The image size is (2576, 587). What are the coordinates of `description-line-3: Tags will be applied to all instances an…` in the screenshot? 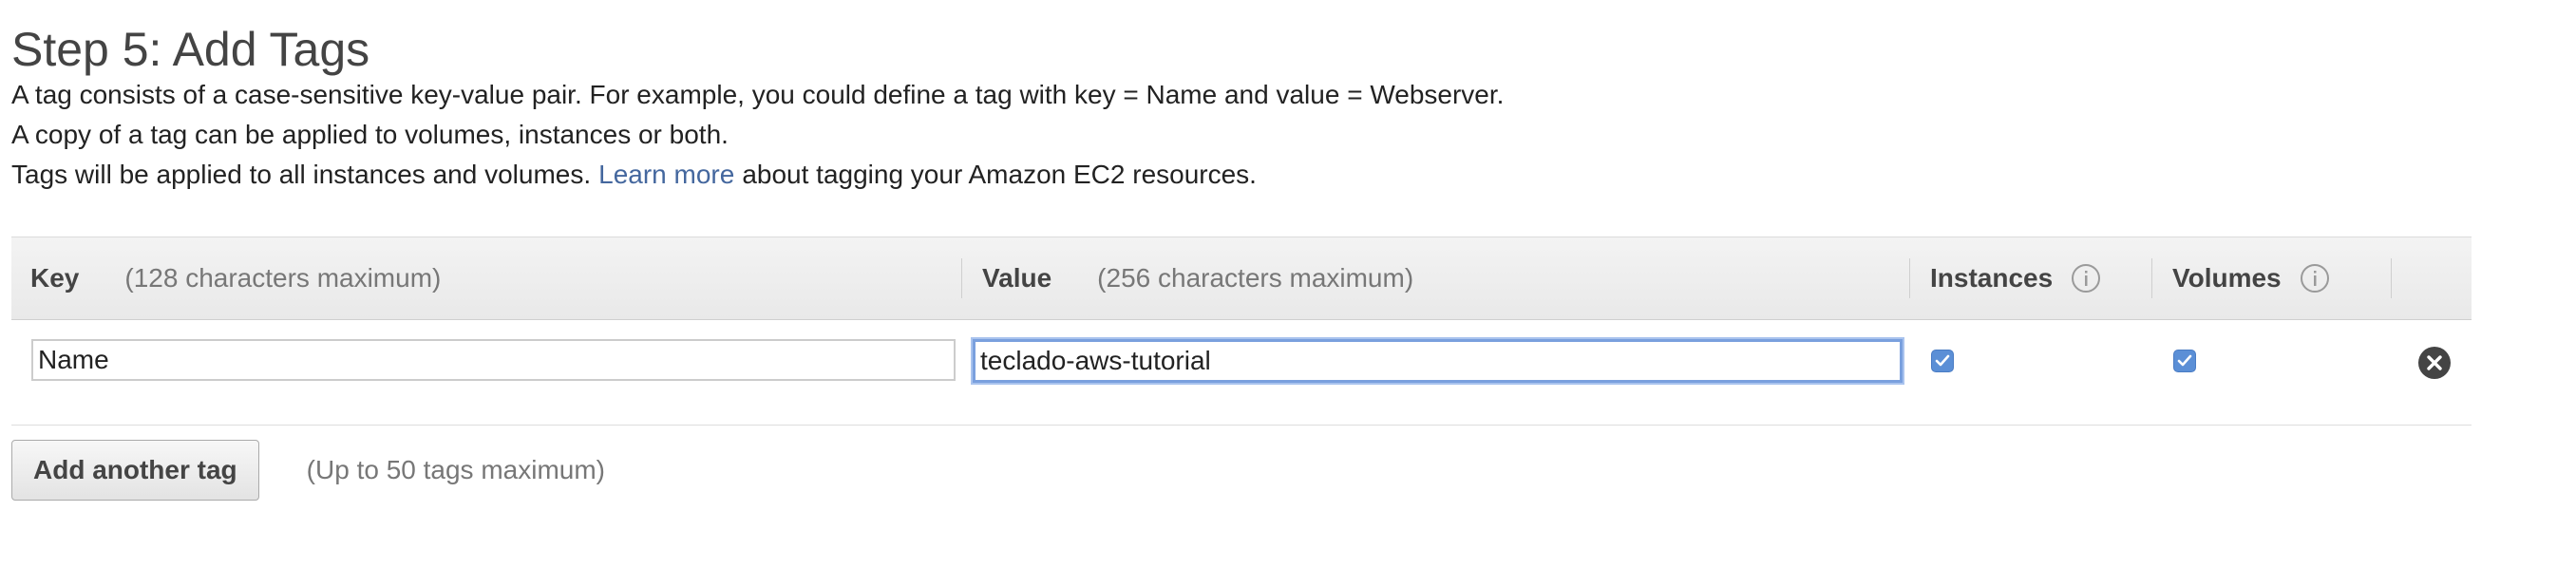 It's located at (634, 175).